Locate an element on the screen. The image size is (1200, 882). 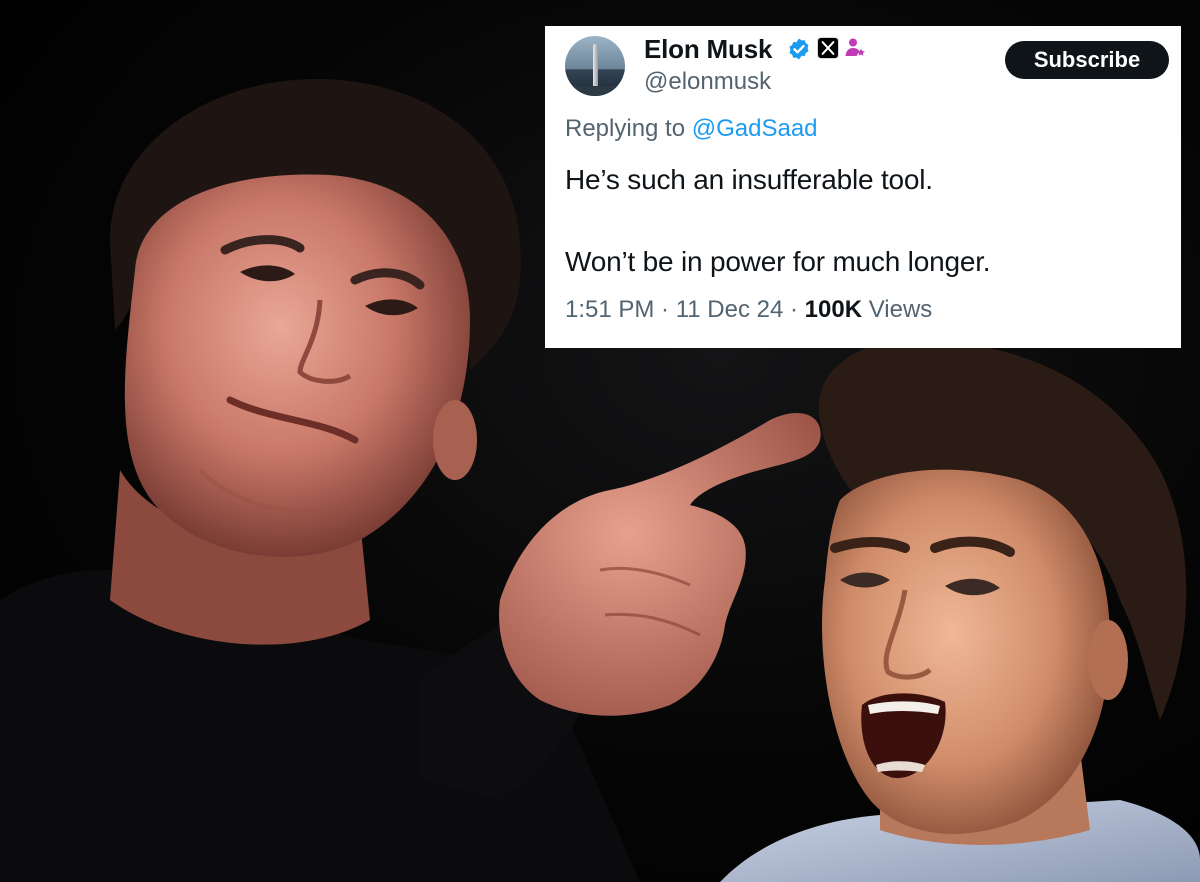
replying-to-link: @GadSaad is located at coordinates (755, 128).